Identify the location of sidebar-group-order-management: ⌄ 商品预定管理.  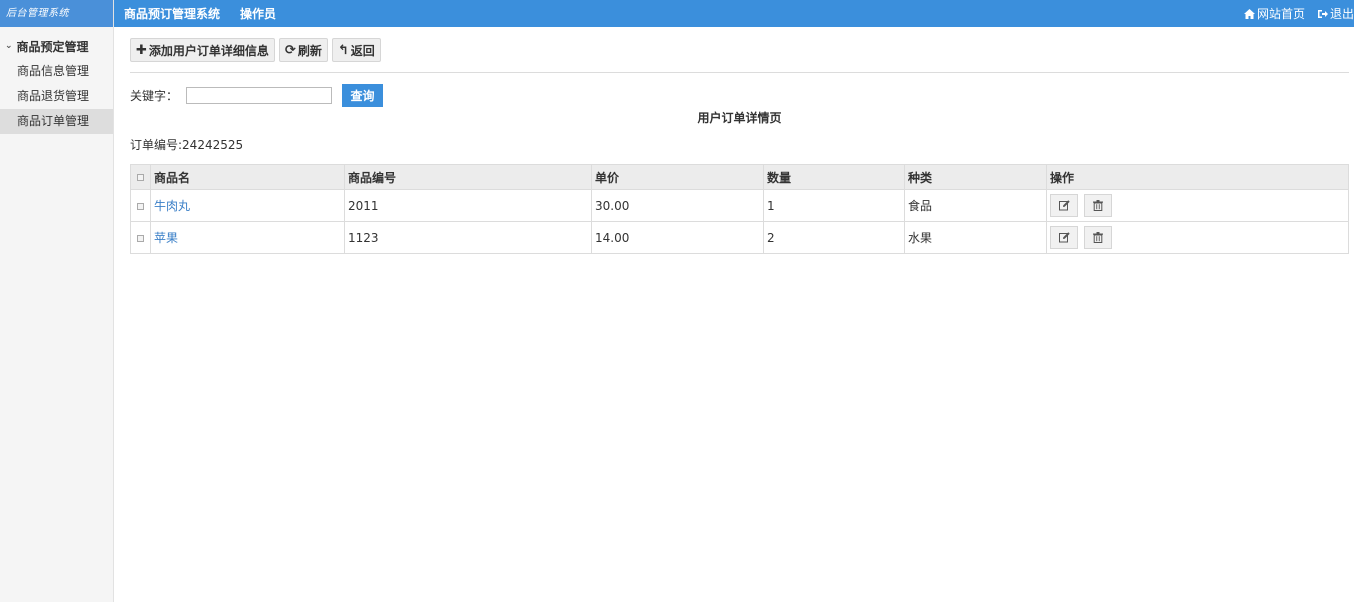
(56, 46).